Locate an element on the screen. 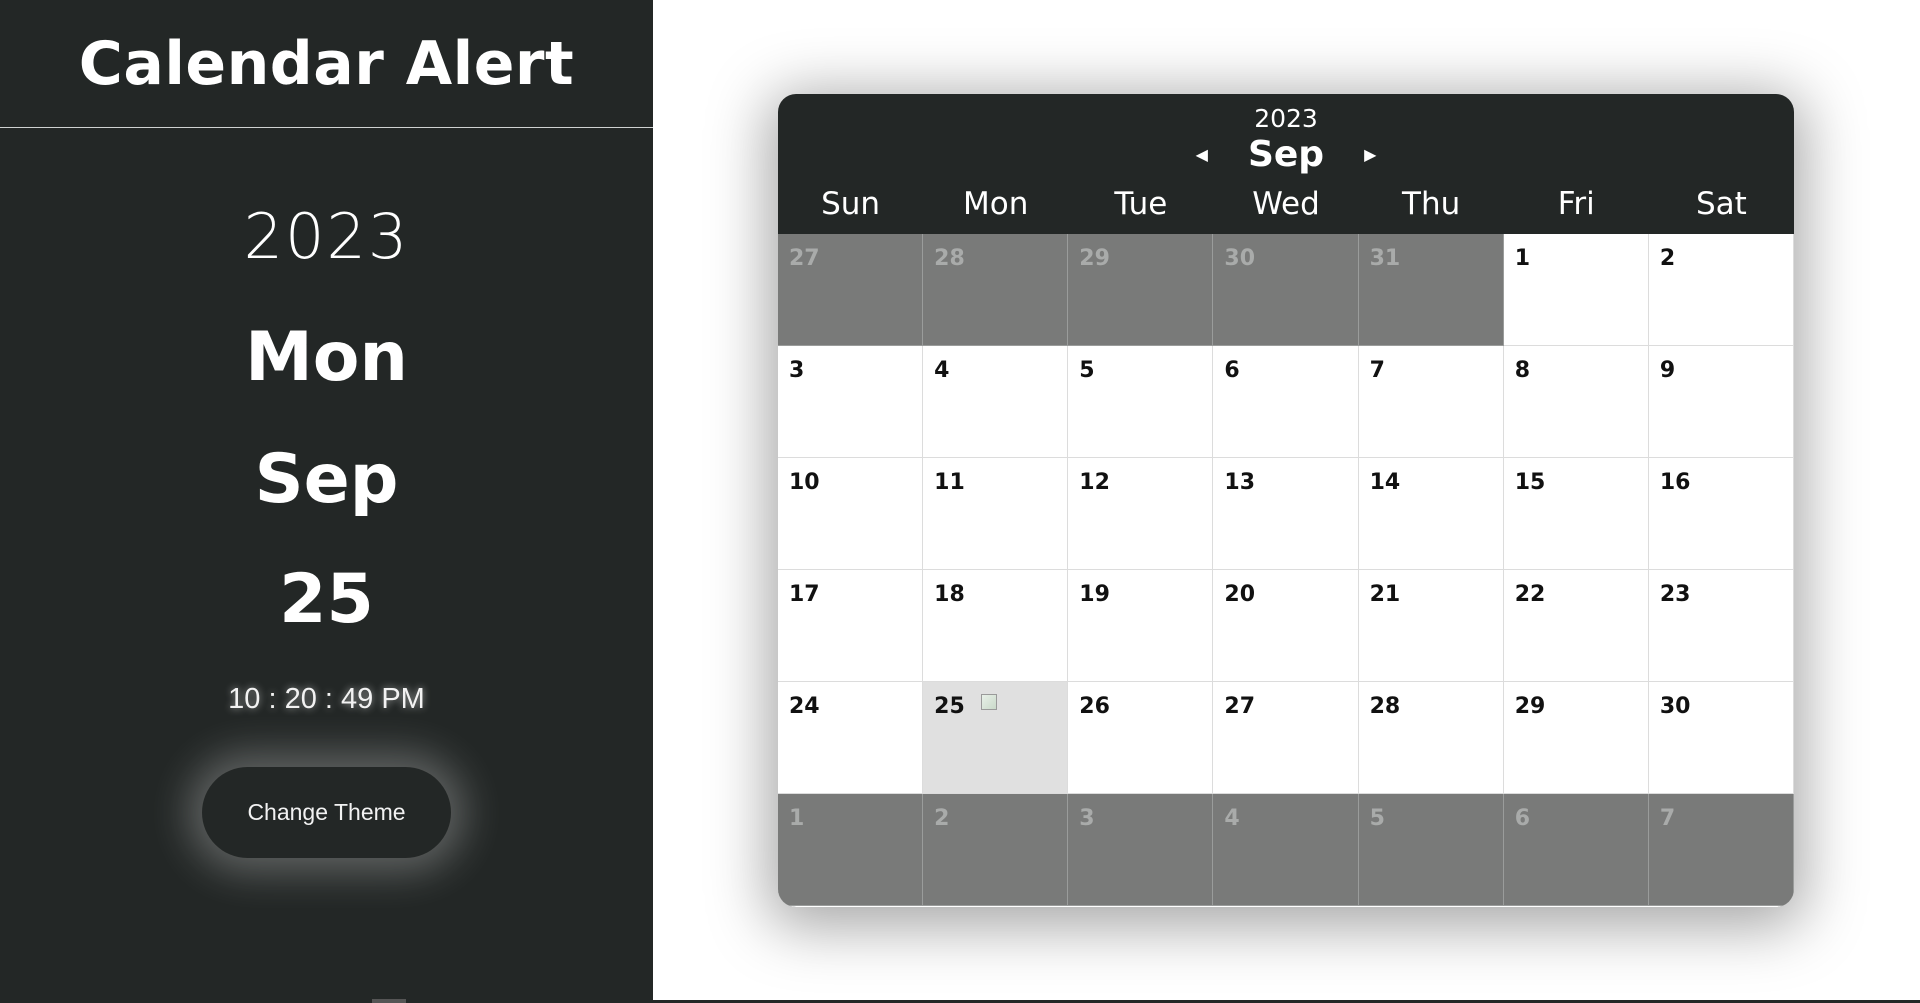 This screenshot has width=1920, height=1003. day-cell: 10 is located at coordinates (851, 514).